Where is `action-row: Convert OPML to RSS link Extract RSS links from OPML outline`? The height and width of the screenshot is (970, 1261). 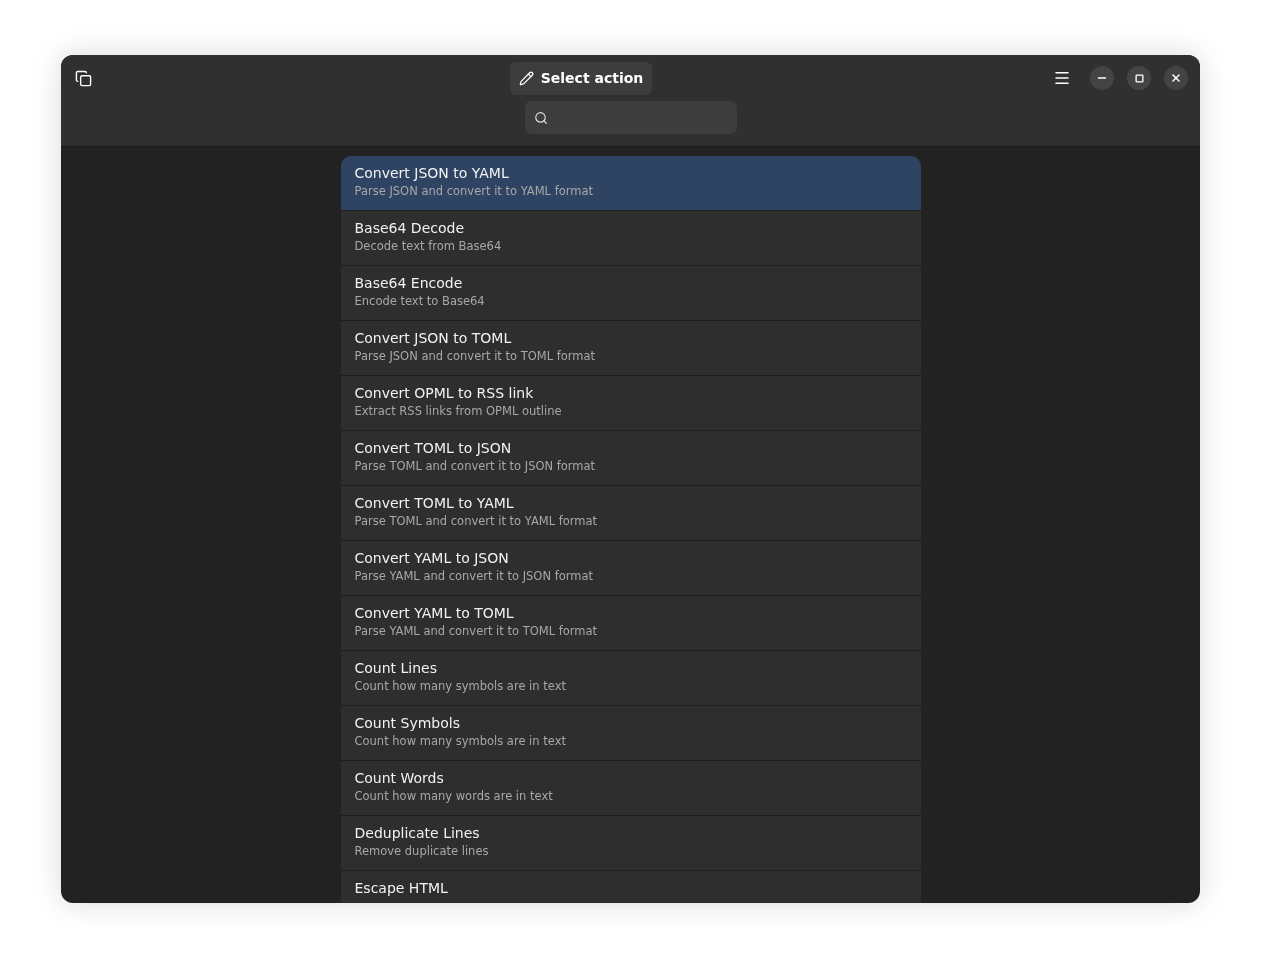 action-row: Convert OPML to RSS link Extract RSS links from OPML outline is located at coordinates (630, 403).